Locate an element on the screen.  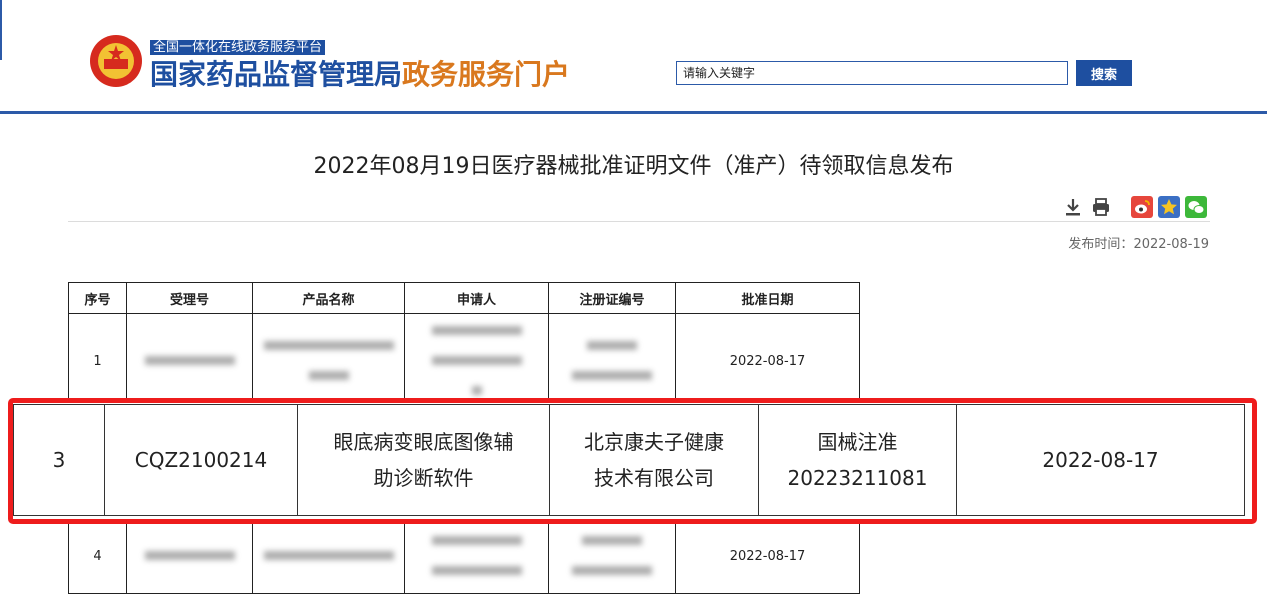
column-header: 产品名称 is located at coordinates (328, 298).